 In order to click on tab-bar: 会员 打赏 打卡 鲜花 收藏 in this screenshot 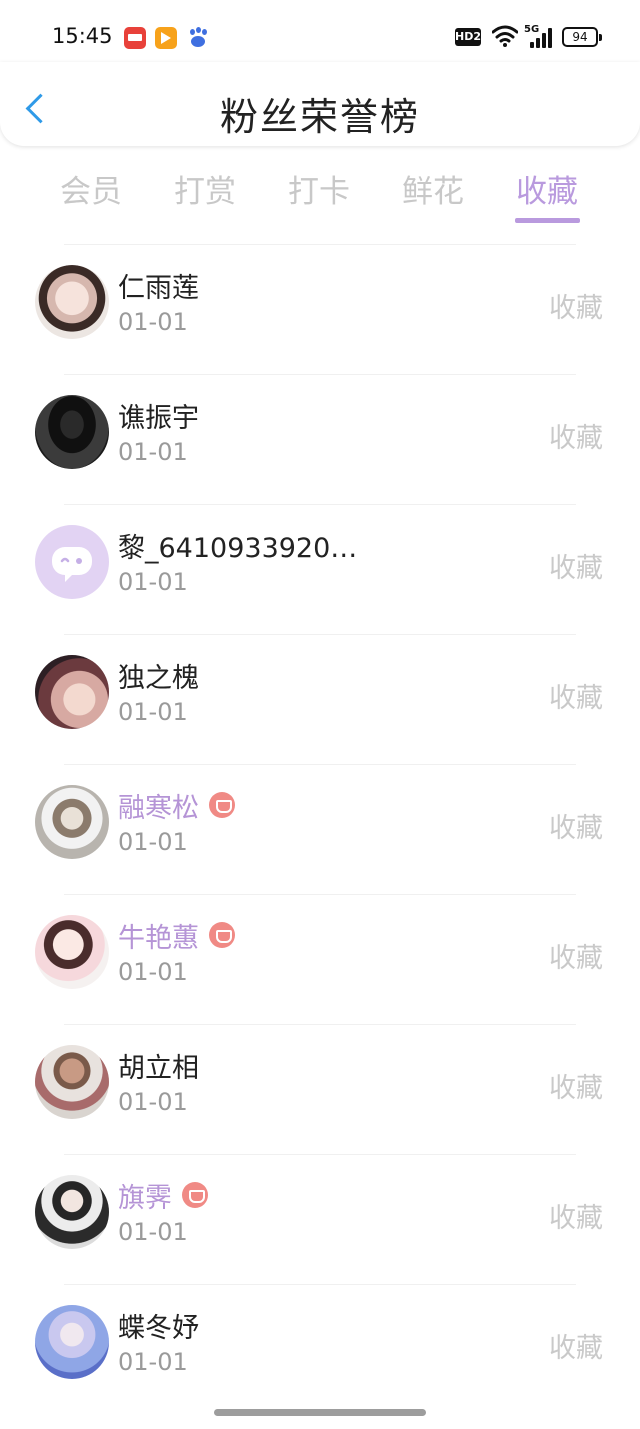, I will do `click(320, 195)`.